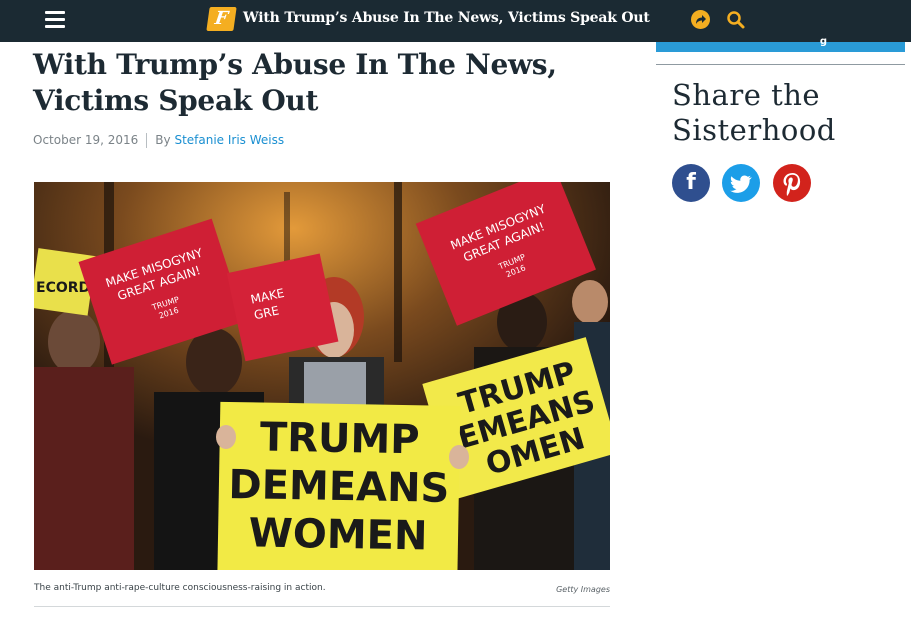 The image size is (911, 628). Describe the element at coordinates (338, 534) in the screenshot. I see `sign-text: WOMEN` at that location.